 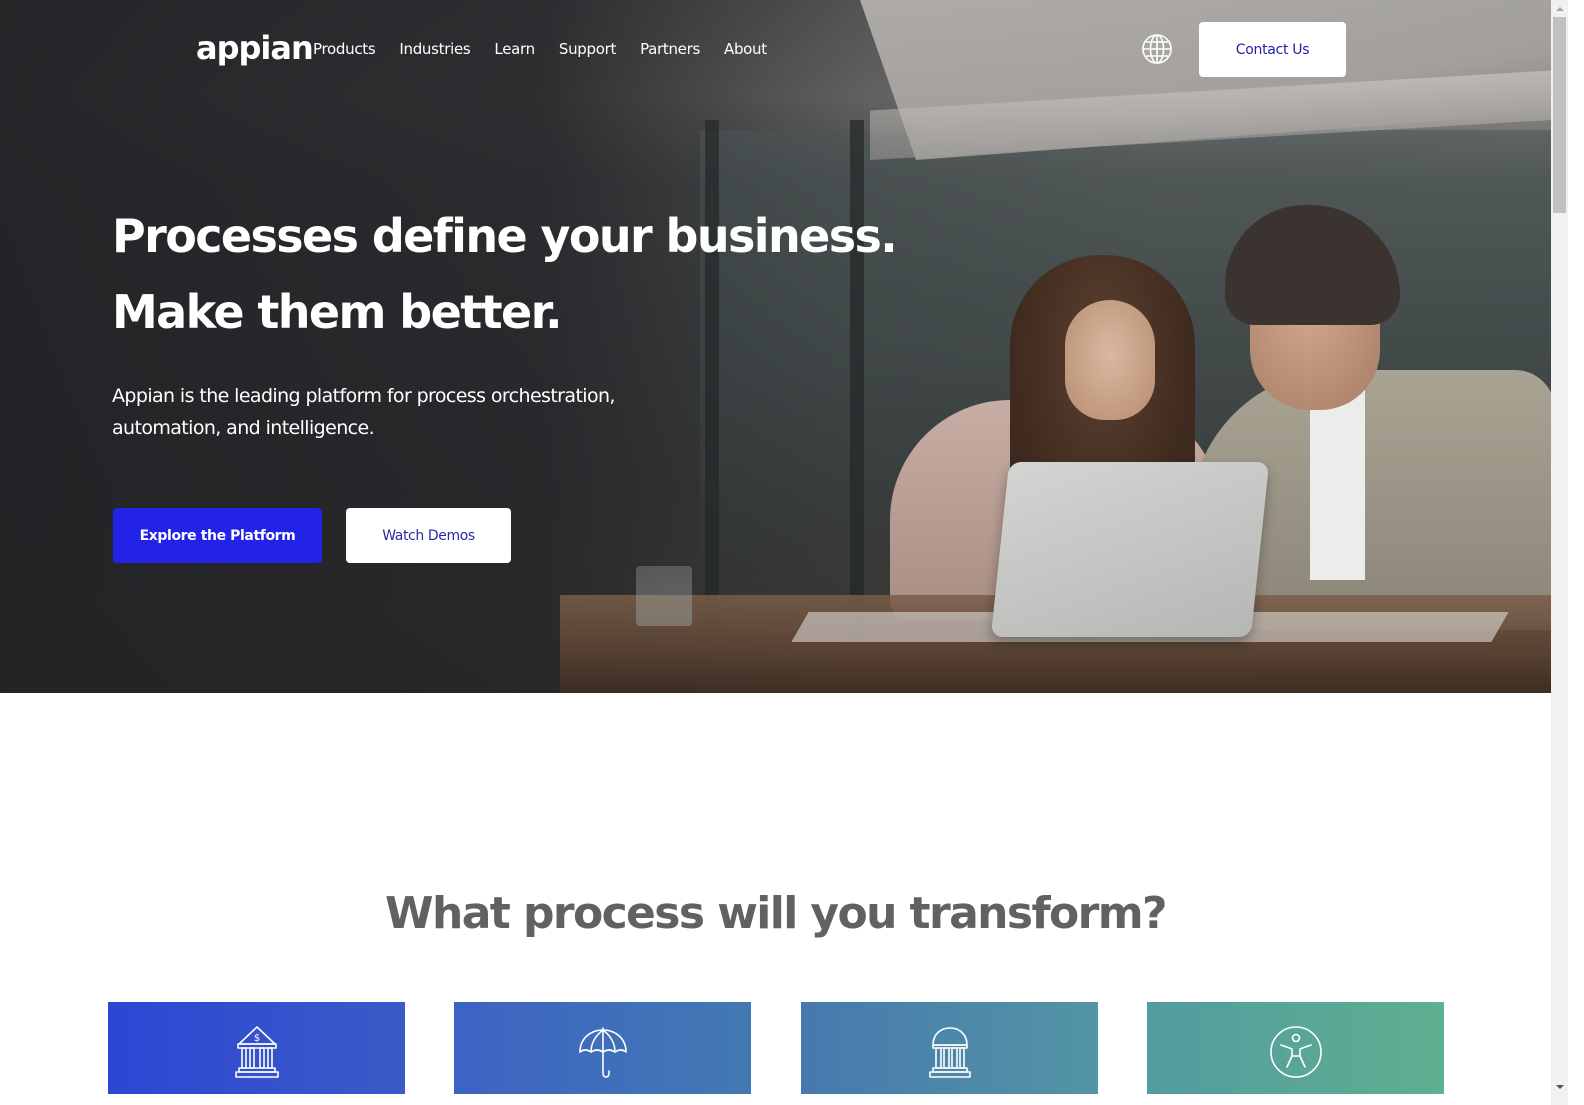 I want to click on window-edge, so click(x=1576, y=552).